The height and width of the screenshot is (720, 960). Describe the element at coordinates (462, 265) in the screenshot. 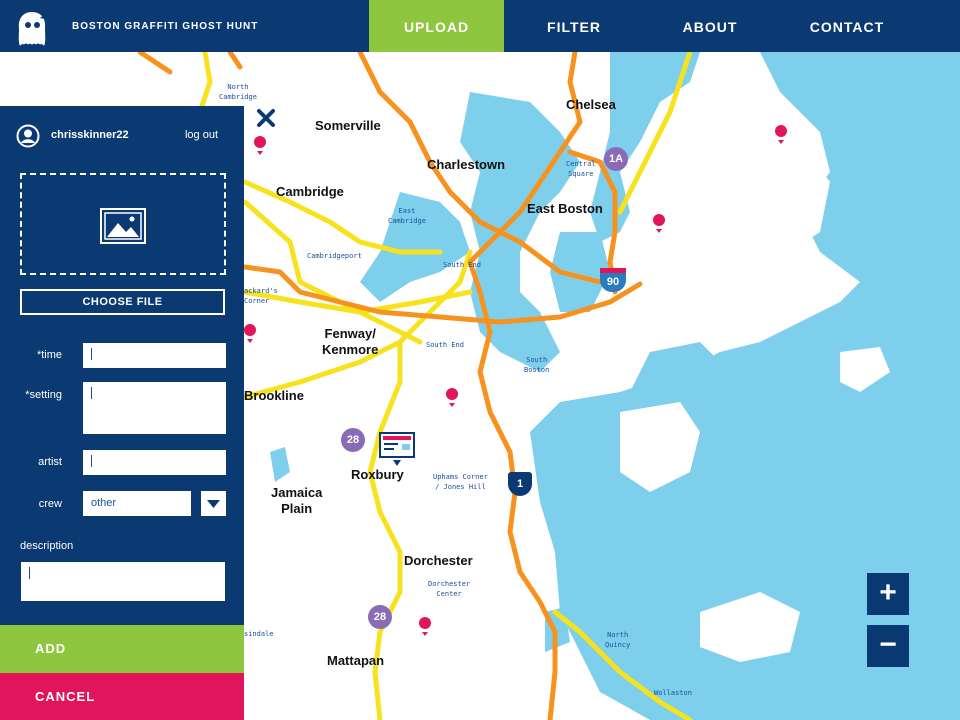

I see `map-small-south-end-north: South End` at that location.